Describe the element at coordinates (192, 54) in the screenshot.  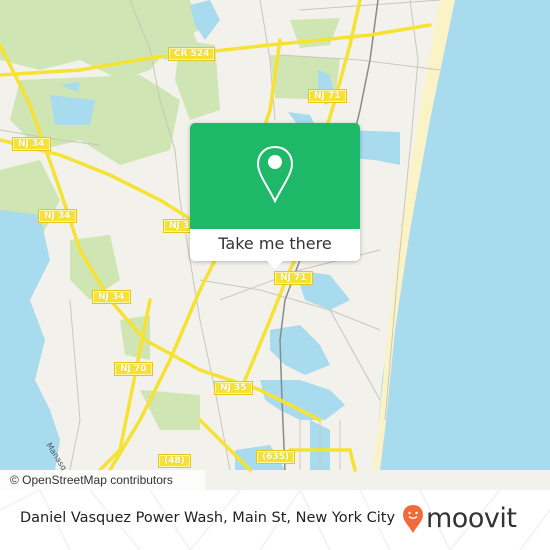
I see `road-label-cr524: CR 524` at that location.